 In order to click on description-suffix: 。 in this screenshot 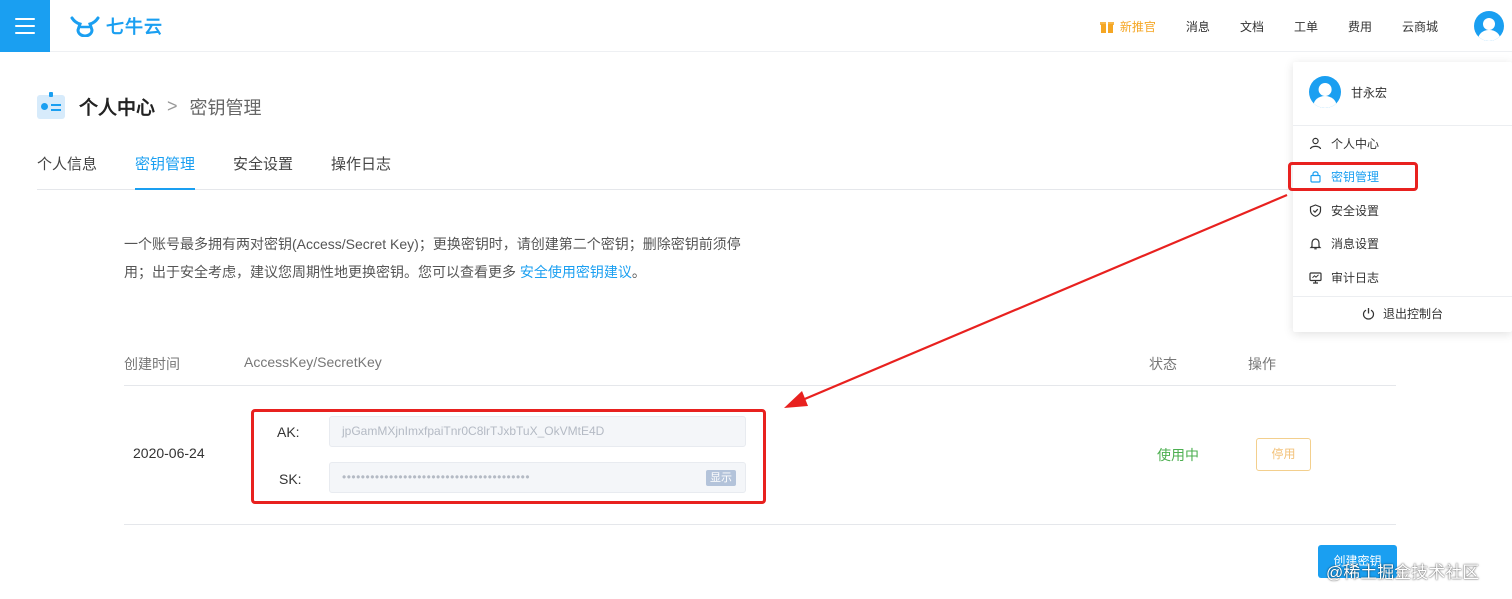, I will do `click(638, 272)`.